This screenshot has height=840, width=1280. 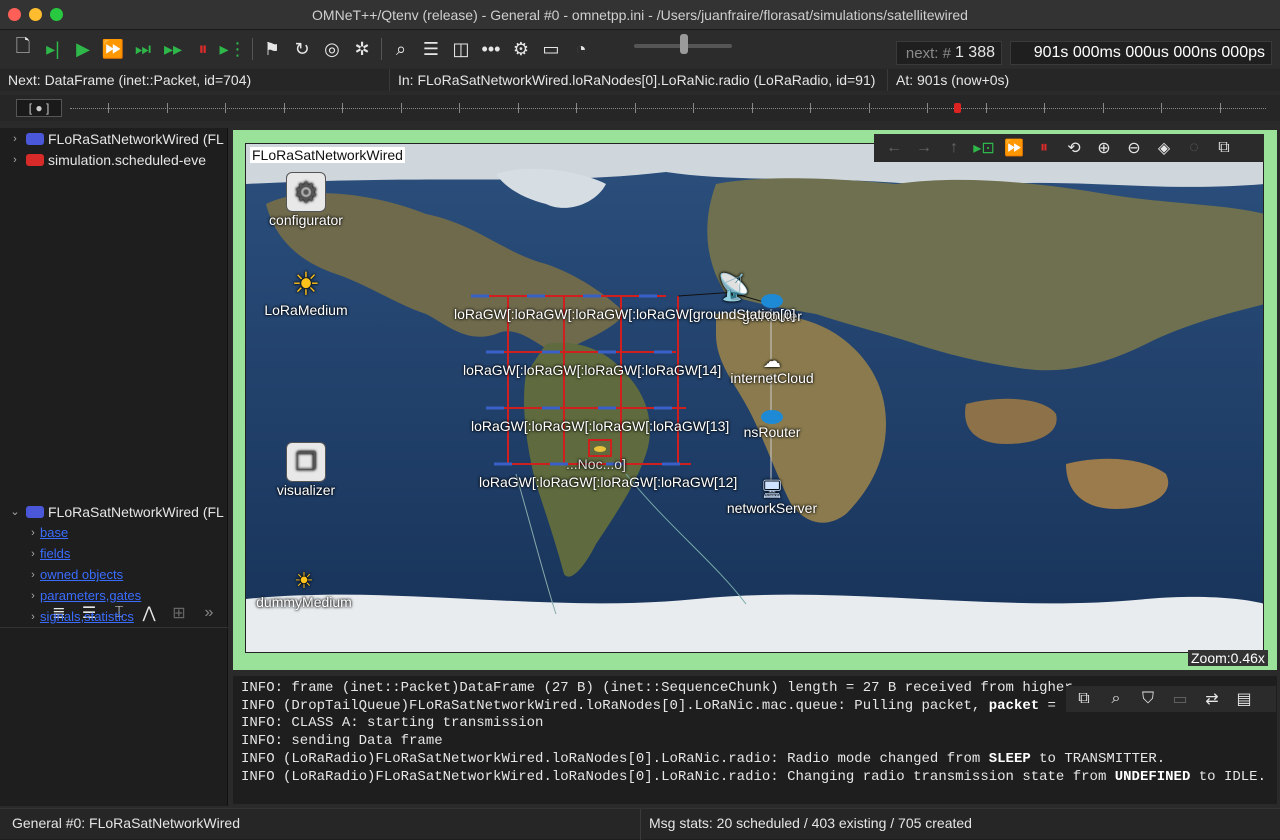 What do you see at coordinates (143, 49) in the screenshot?
I see `express-run-icon: ⏭` at bounding box center [143, 49].